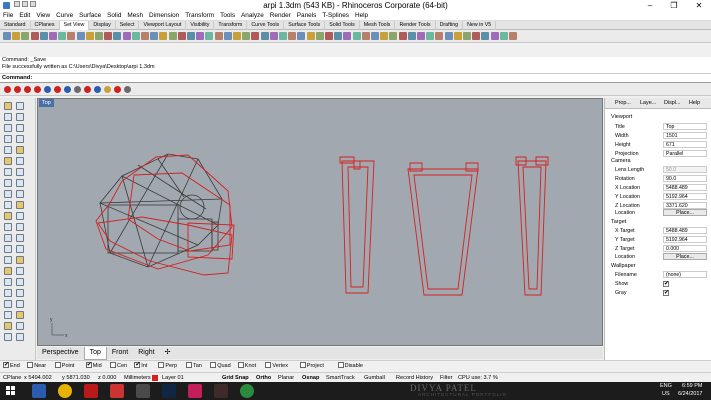 This screenshot has height=400, width=711. What do you see at coordinates (374, 378) in the screenshot?
I see `gumball-toggle: Gumball` at bounding box center [374, 378].